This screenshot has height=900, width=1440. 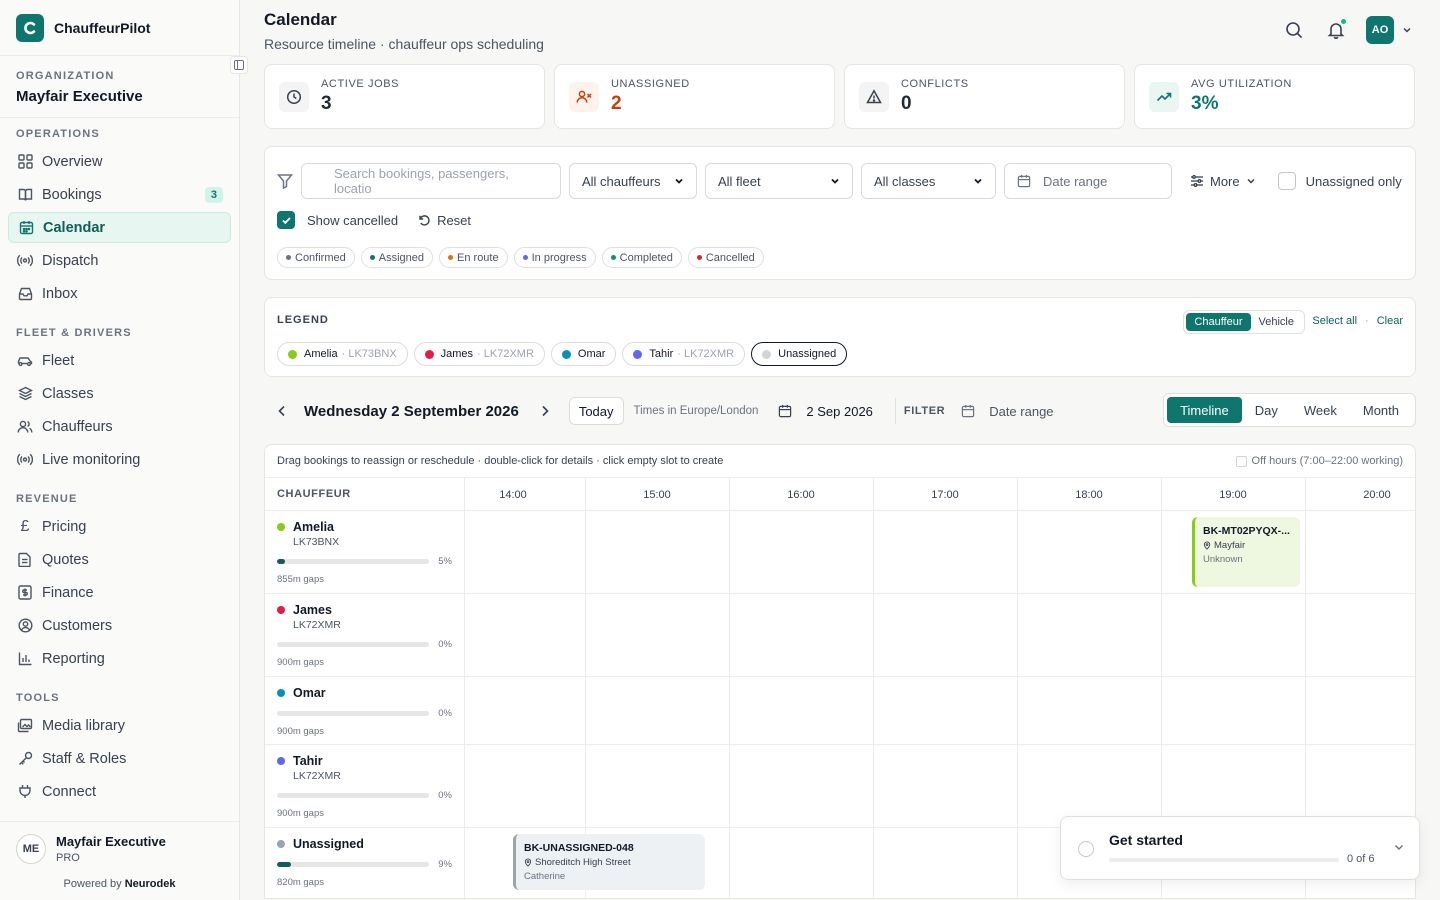 I want to click on class-select: All classes, so click(x=928, y=181).